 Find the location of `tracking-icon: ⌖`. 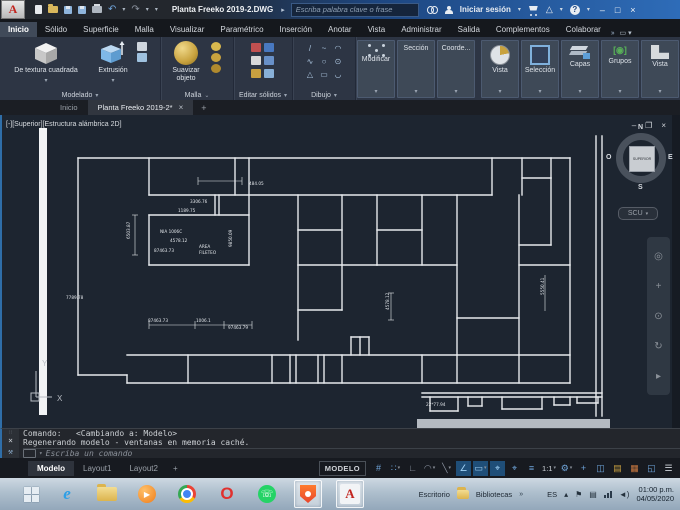

tracking-icon: ⌖ is located at coordinates (514, 468).